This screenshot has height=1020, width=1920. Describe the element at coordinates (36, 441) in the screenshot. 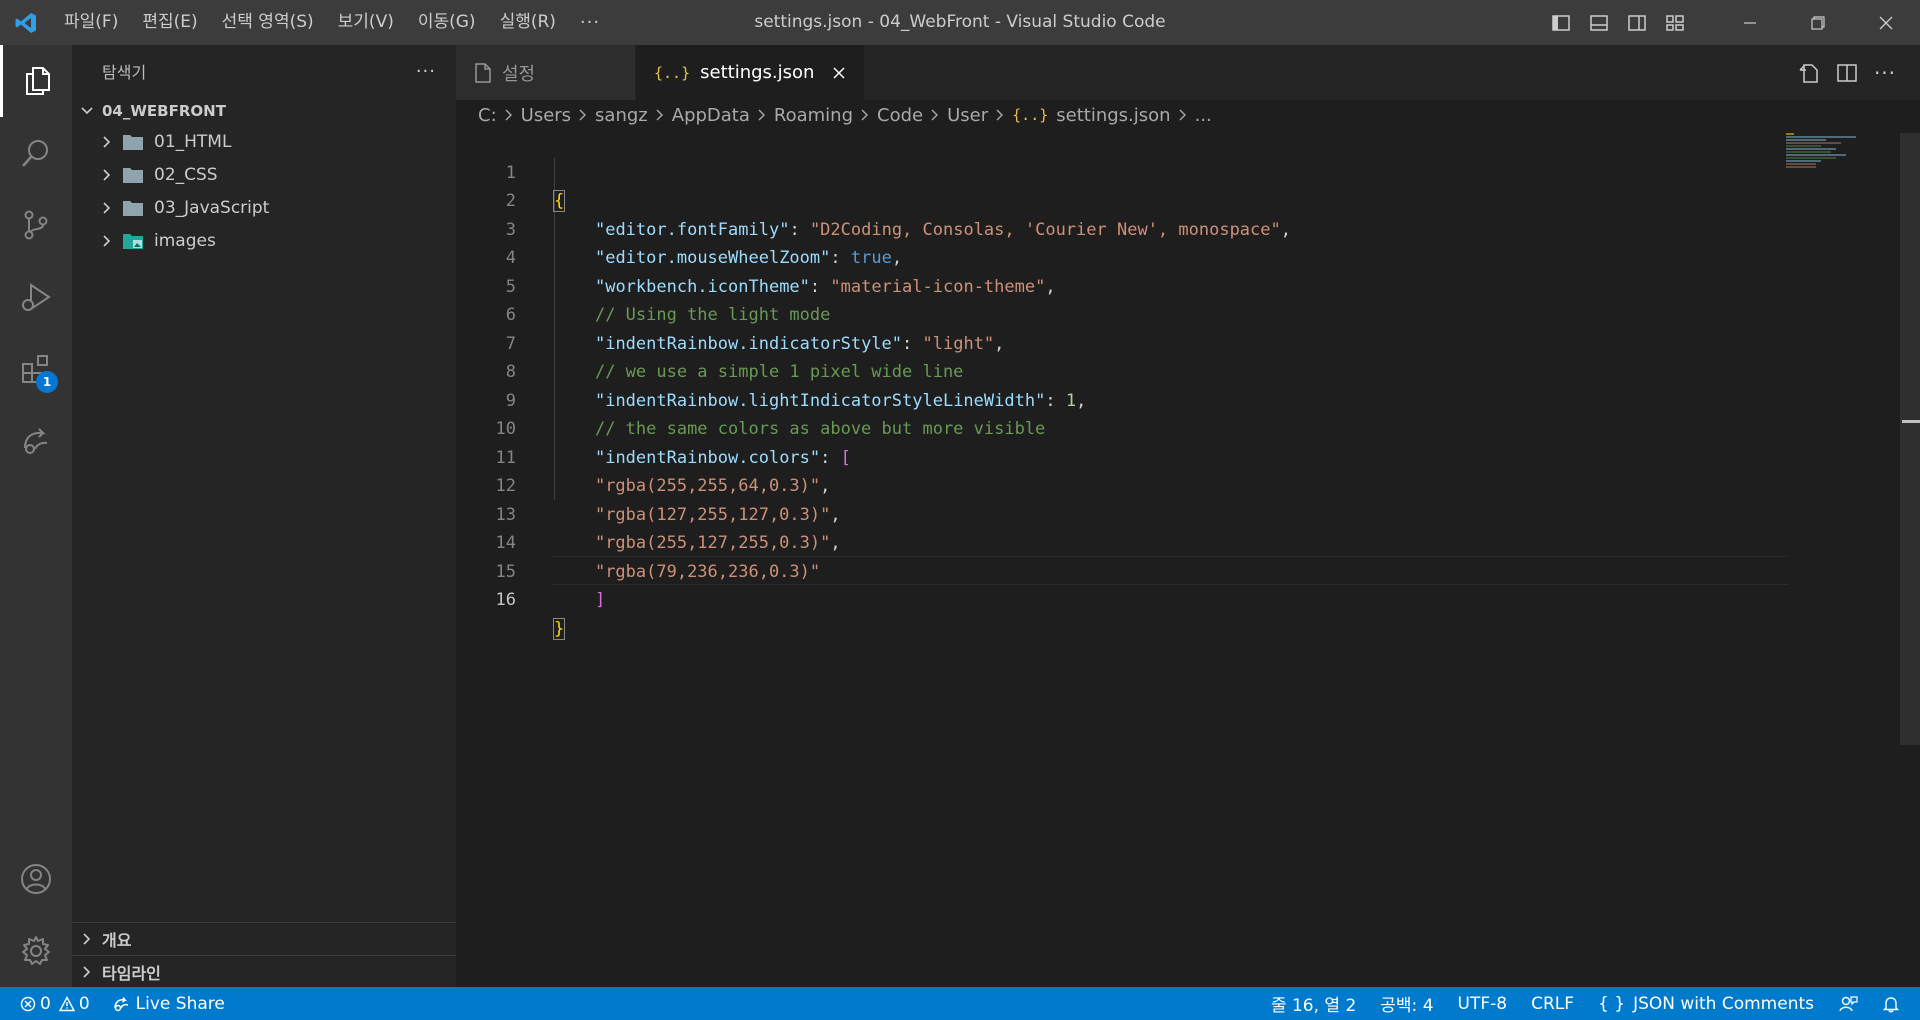

I see `remote-explorer-icon` at that location.